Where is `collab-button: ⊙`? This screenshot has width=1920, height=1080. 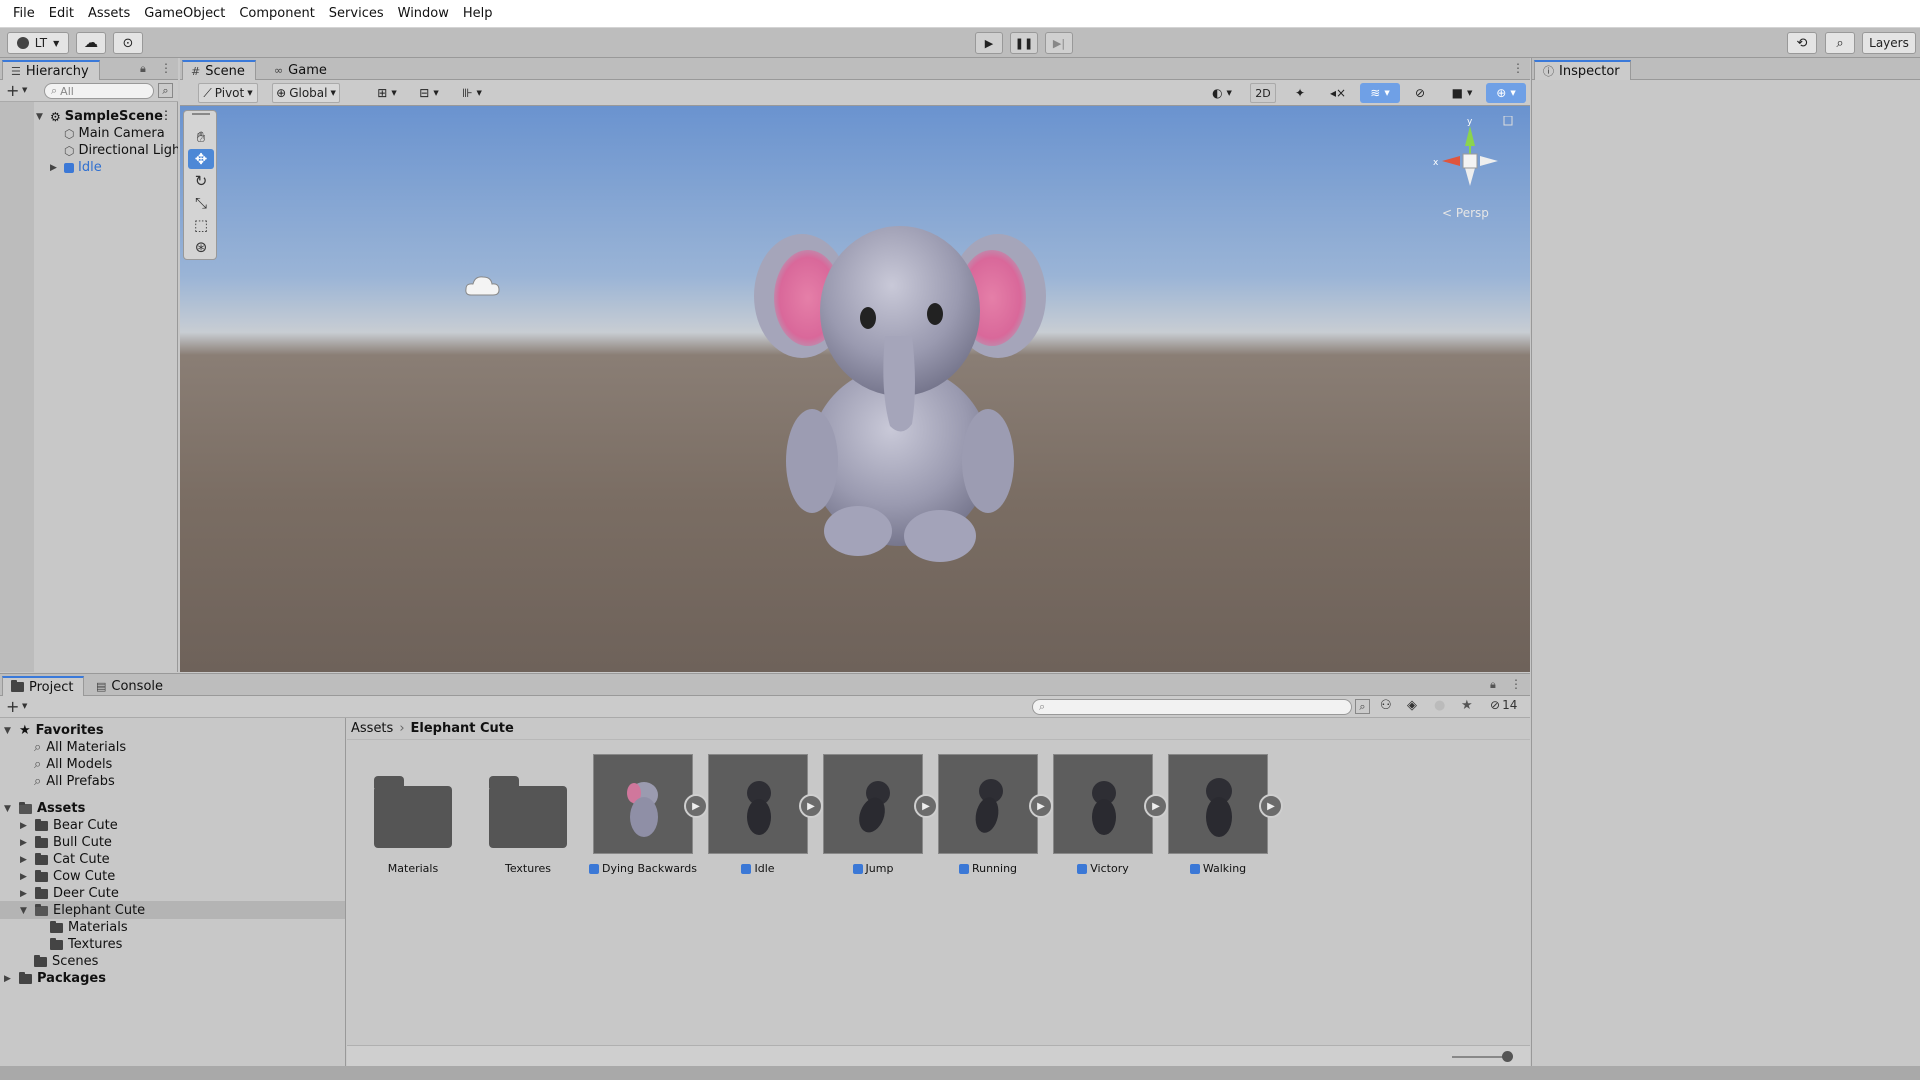 collab-button: ⊙ is located at coordinates (128, 43).